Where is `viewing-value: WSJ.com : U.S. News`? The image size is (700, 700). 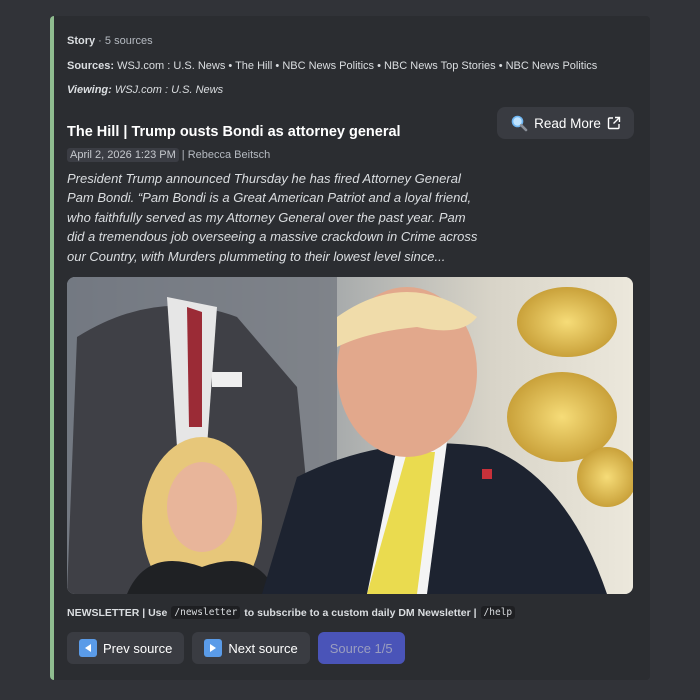
viewing-value: WSJ.com : U.S. News is located at coordinates (169, 90).